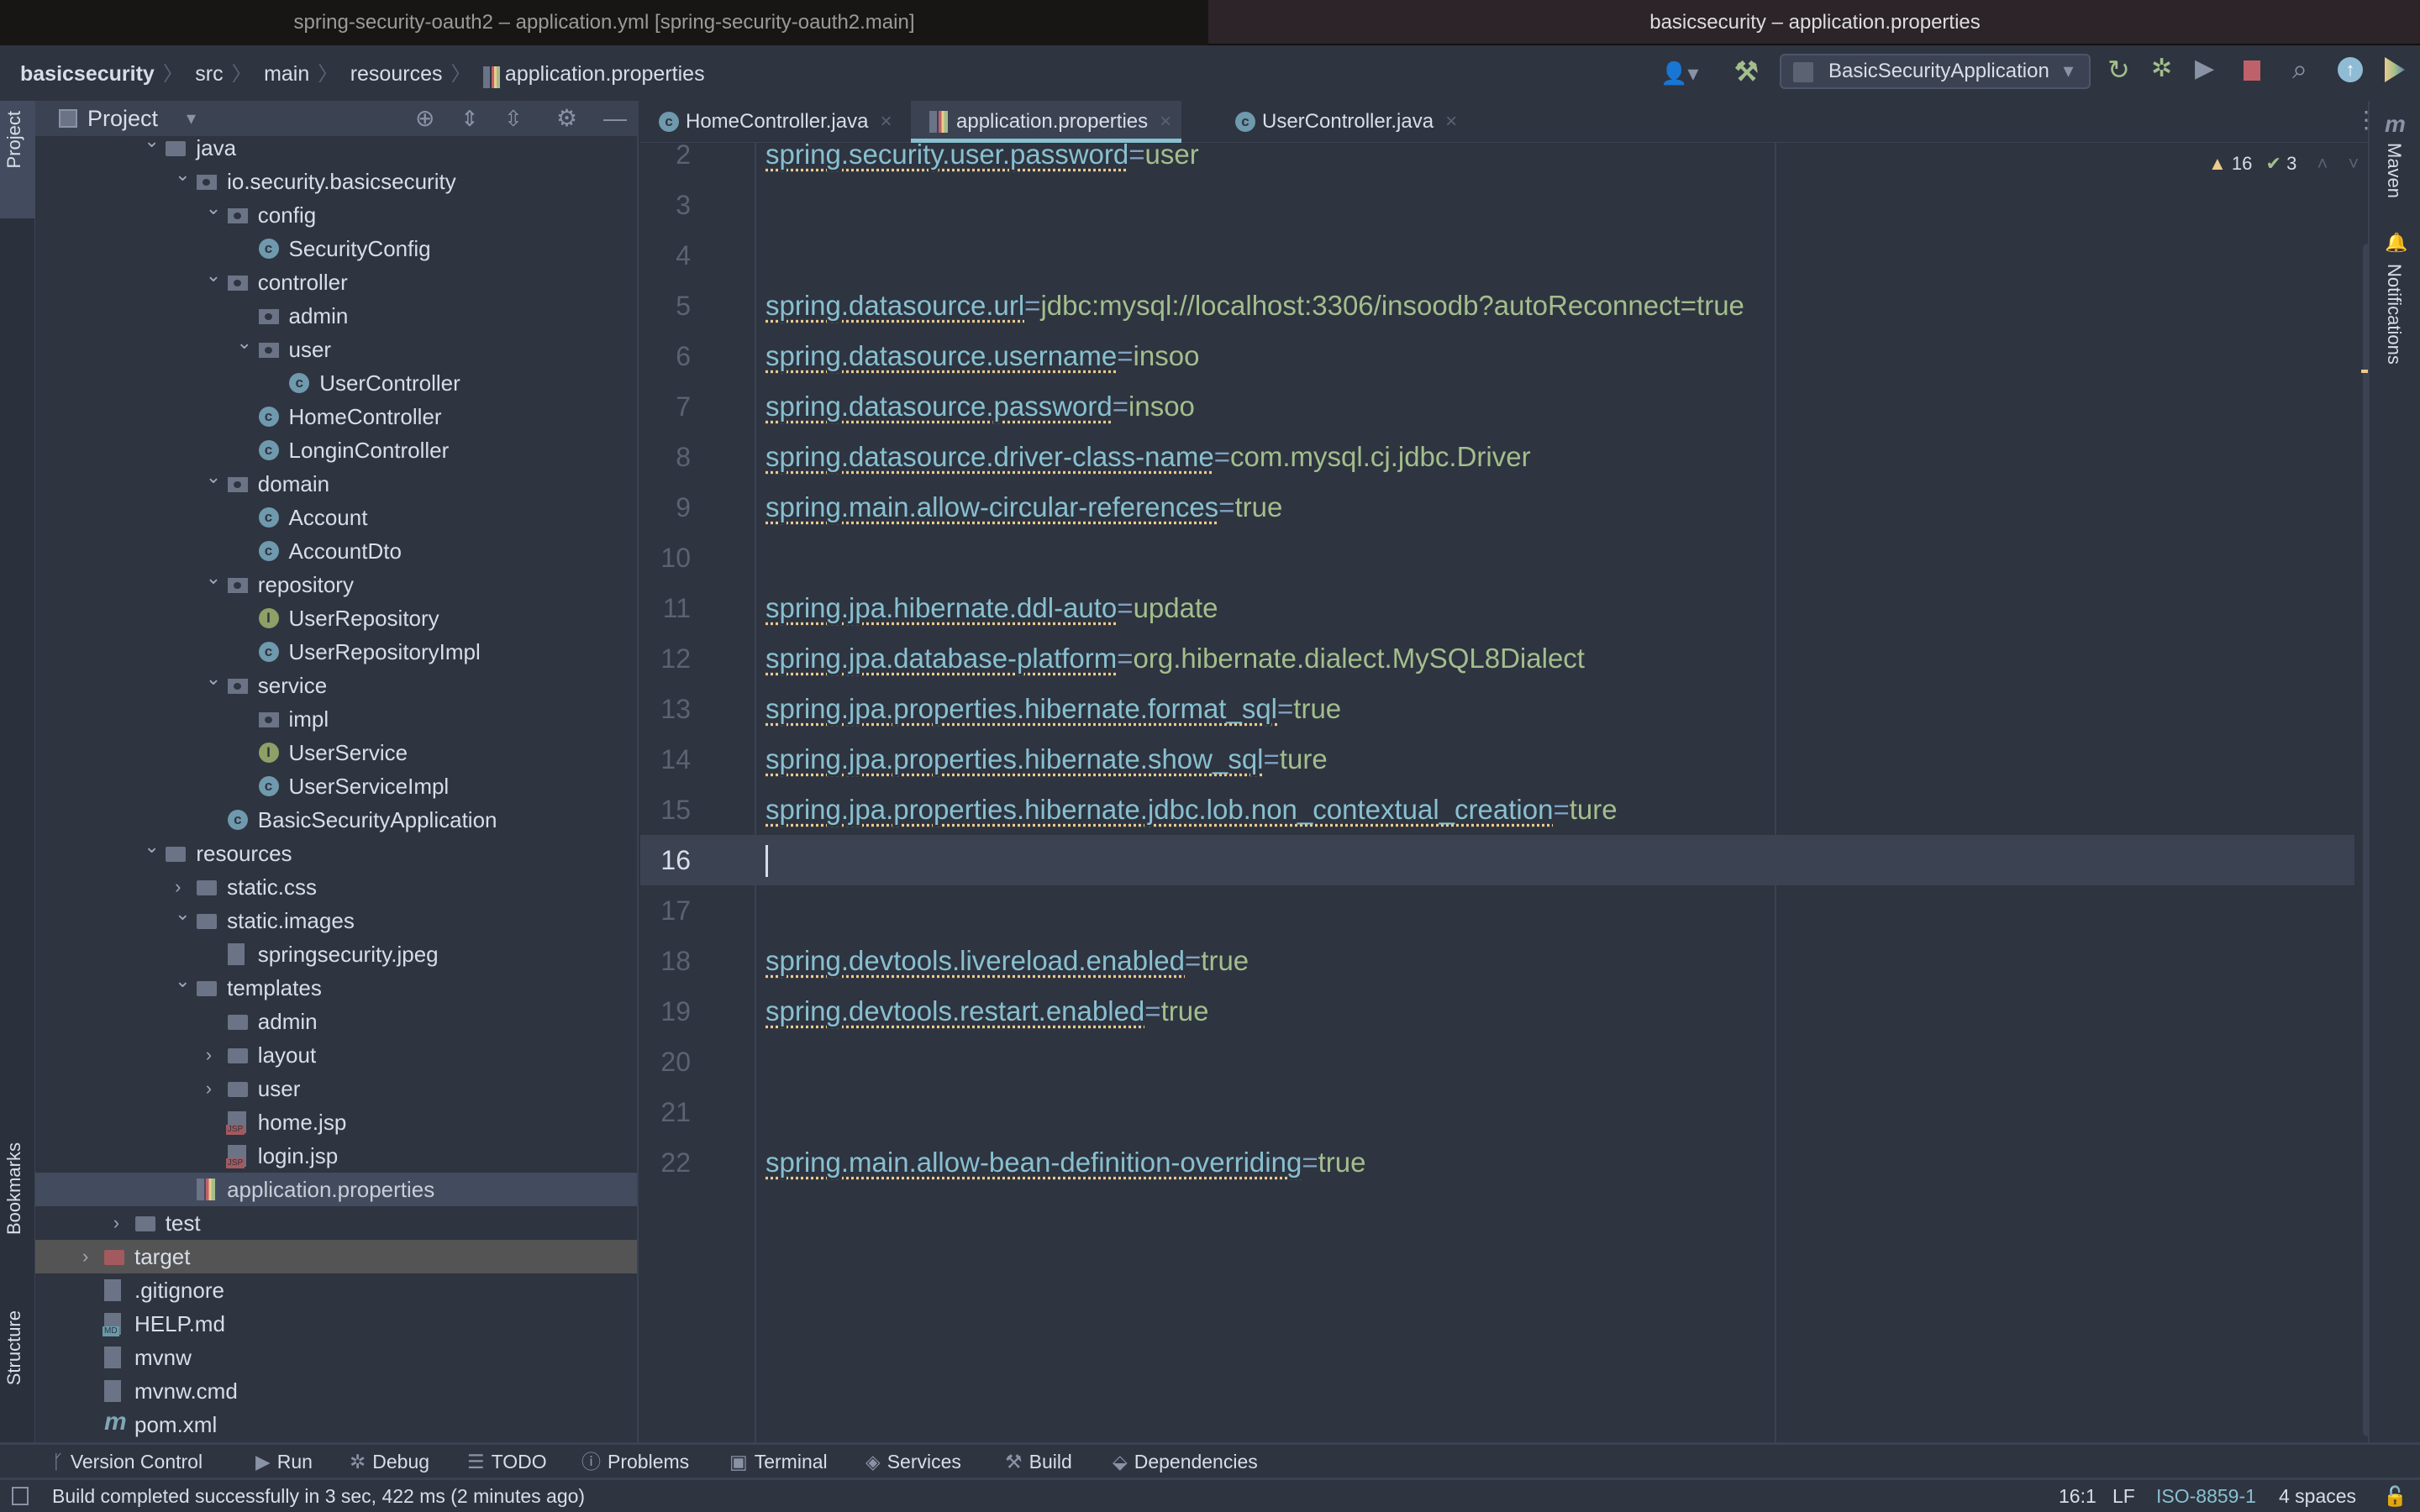 This screenshot has height=1512, width=2420. I want to click on tree-item: c UserServiceImpl, so click(336, 786).